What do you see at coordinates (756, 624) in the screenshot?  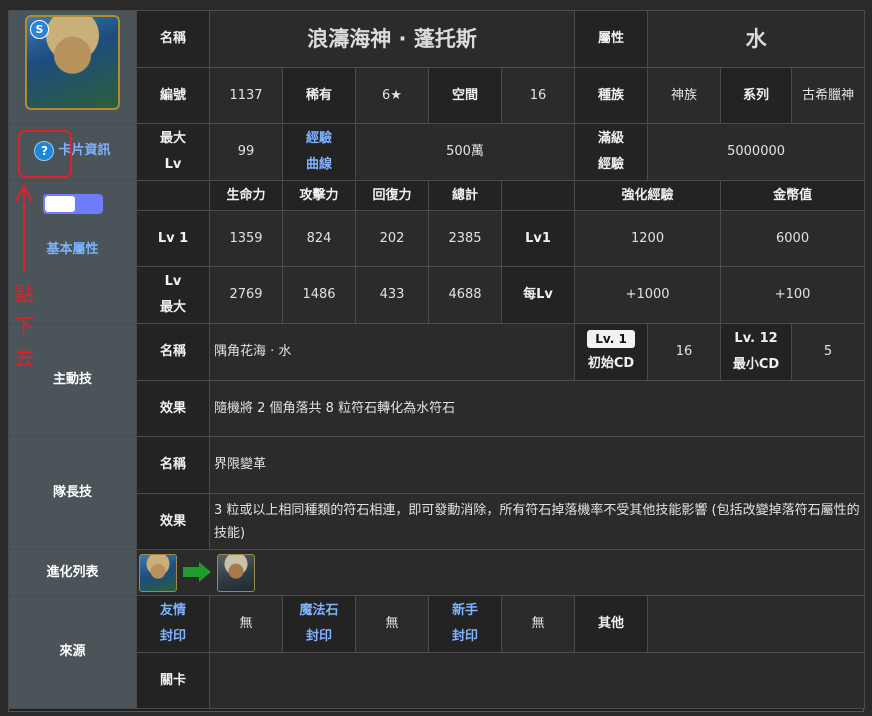 I see `other-source-value` at bounding box center [756, 624].